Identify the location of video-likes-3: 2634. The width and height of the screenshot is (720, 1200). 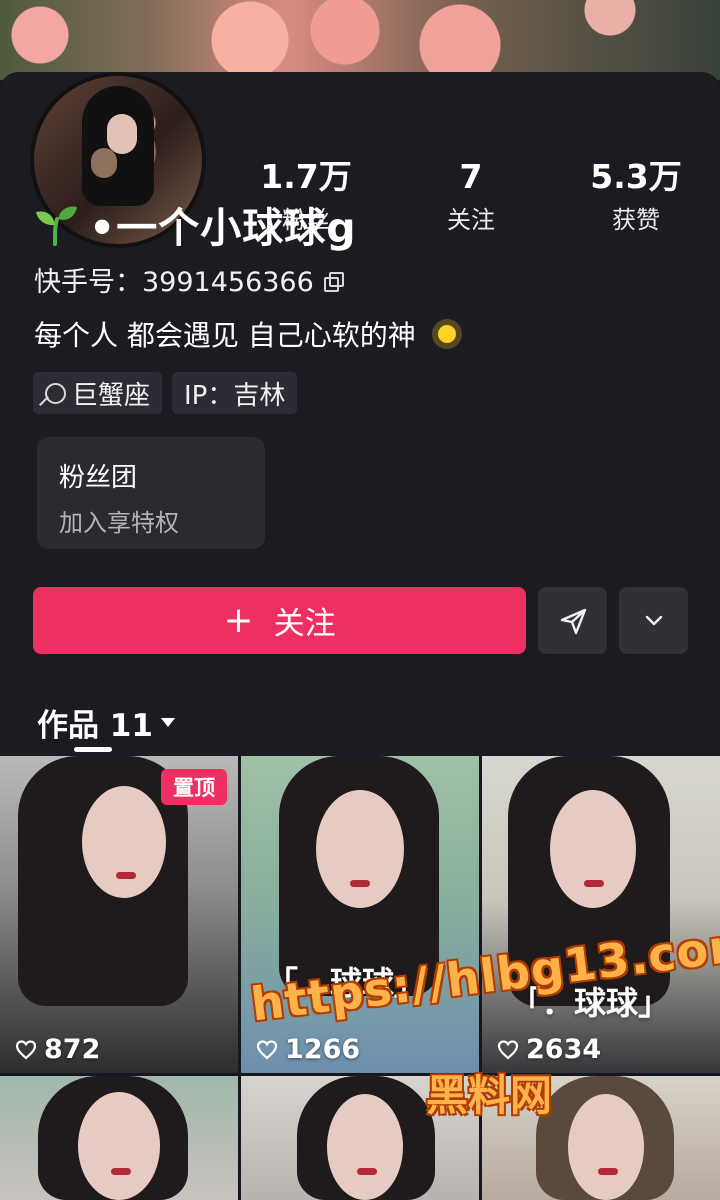
(548, 1049).